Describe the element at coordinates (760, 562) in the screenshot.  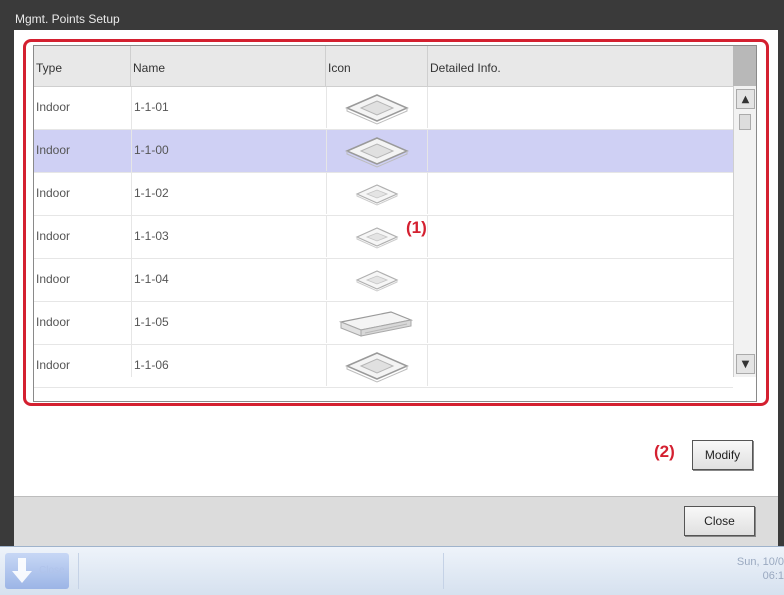
I see `date-text: Sun, 10/0` at that location.